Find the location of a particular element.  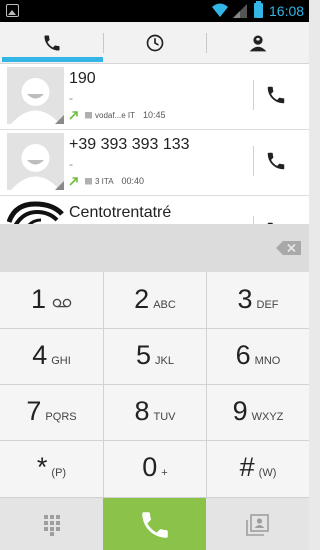

dialer-tabs is located at coordinates (154, 43).